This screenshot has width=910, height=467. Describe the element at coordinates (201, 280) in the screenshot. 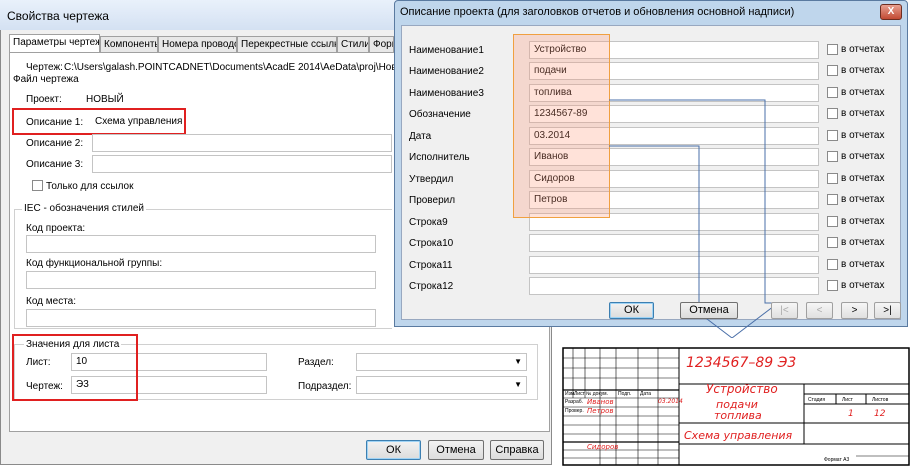

I see `func-group-input` at that location.